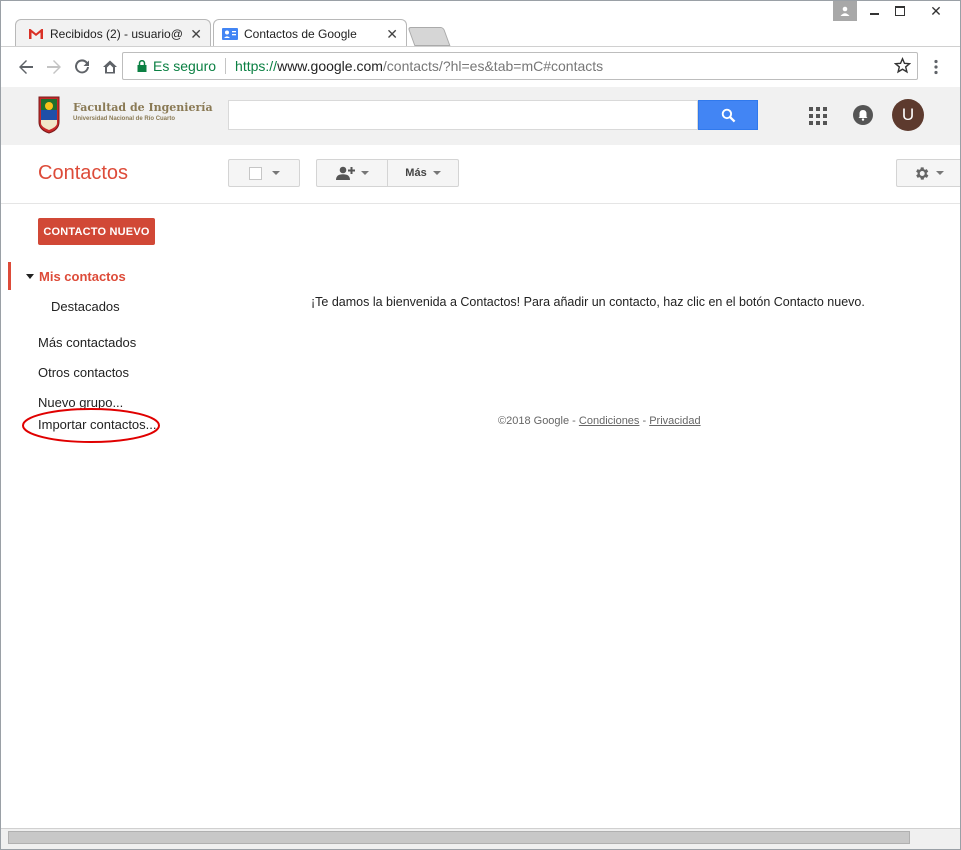  Describe the element at coordinates (226, 66) in the screenshot. I see `url-divider` at that location.